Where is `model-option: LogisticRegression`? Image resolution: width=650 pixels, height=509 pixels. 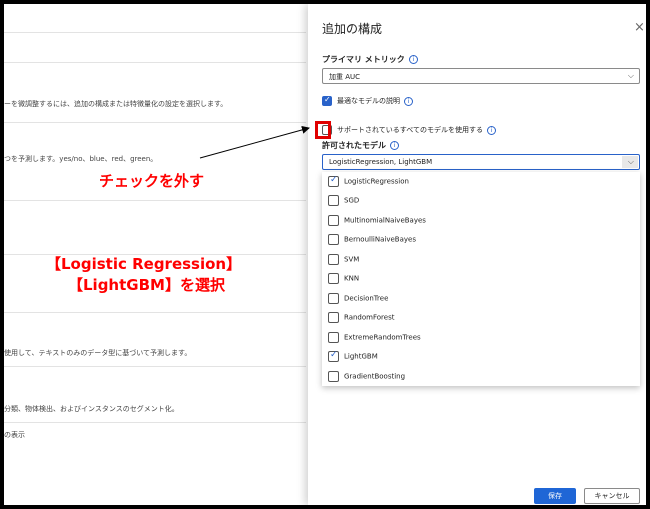
model-option: LogisticRegression is located at coordinates (368, 181).